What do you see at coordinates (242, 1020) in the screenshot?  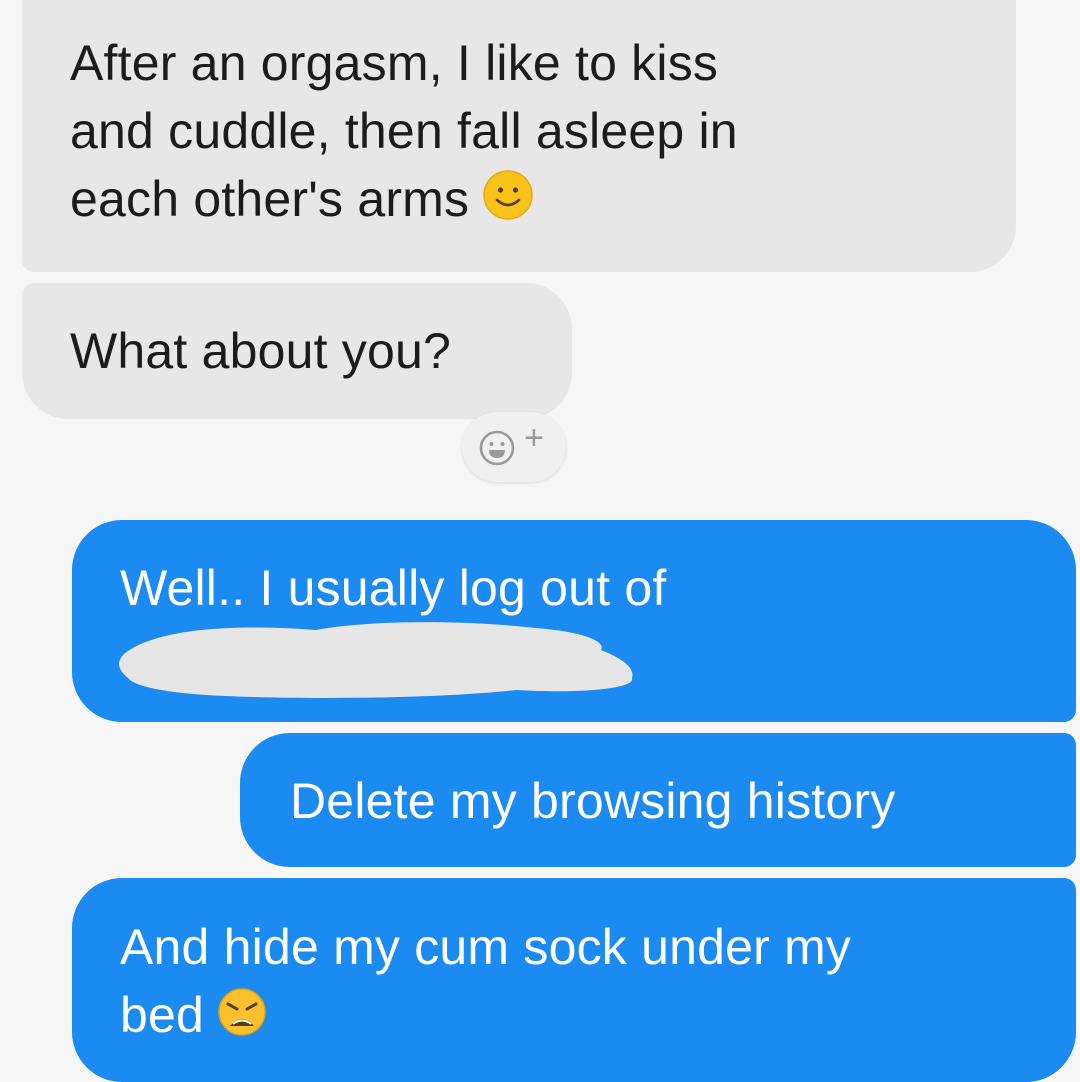 I see `weary-face-icon` at bounding box center [242, 1020].